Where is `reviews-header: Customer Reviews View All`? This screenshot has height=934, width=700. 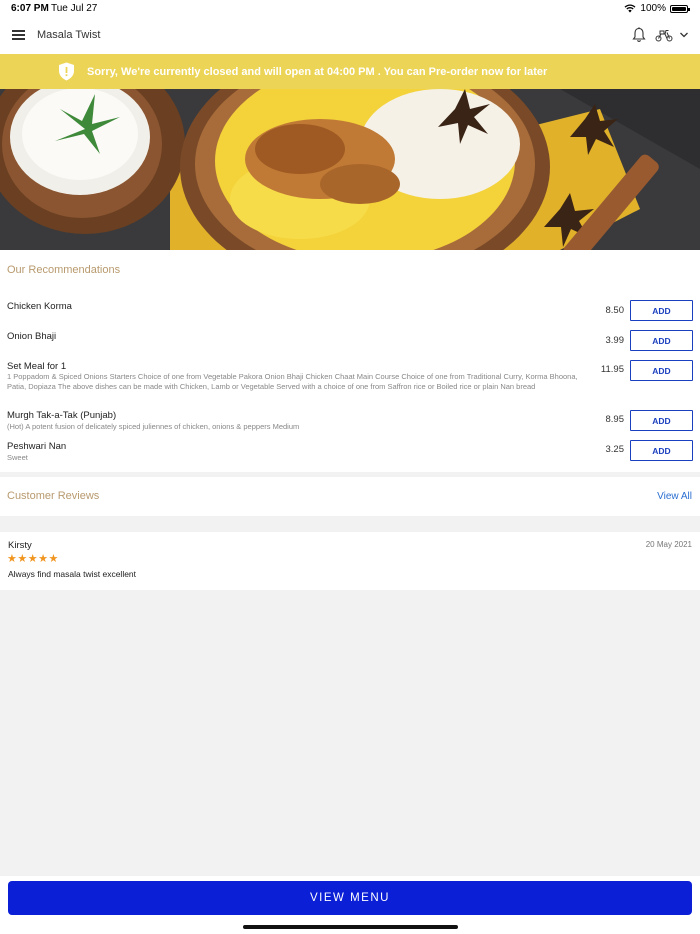 reviews-header: Customer Reviews View All is located at coordinates (350, 496).